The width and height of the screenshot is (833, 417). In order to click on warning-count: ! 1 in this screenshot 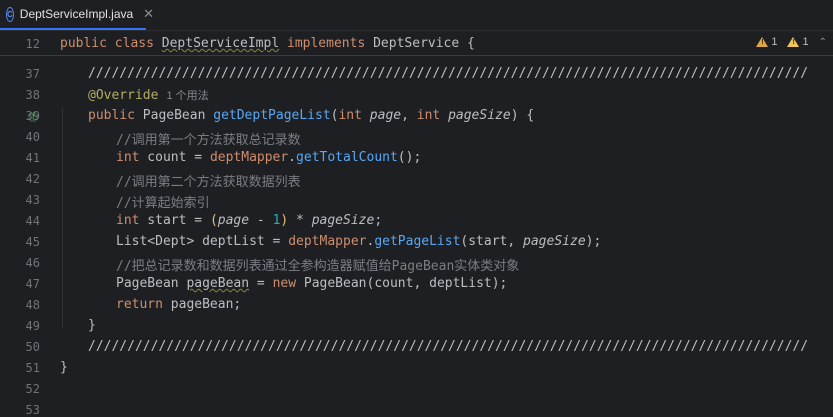, I will do `click(766, 42)`.